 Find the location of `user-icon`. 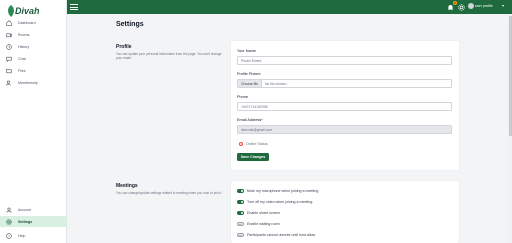

user-icon is located at coordinates (9, 210).